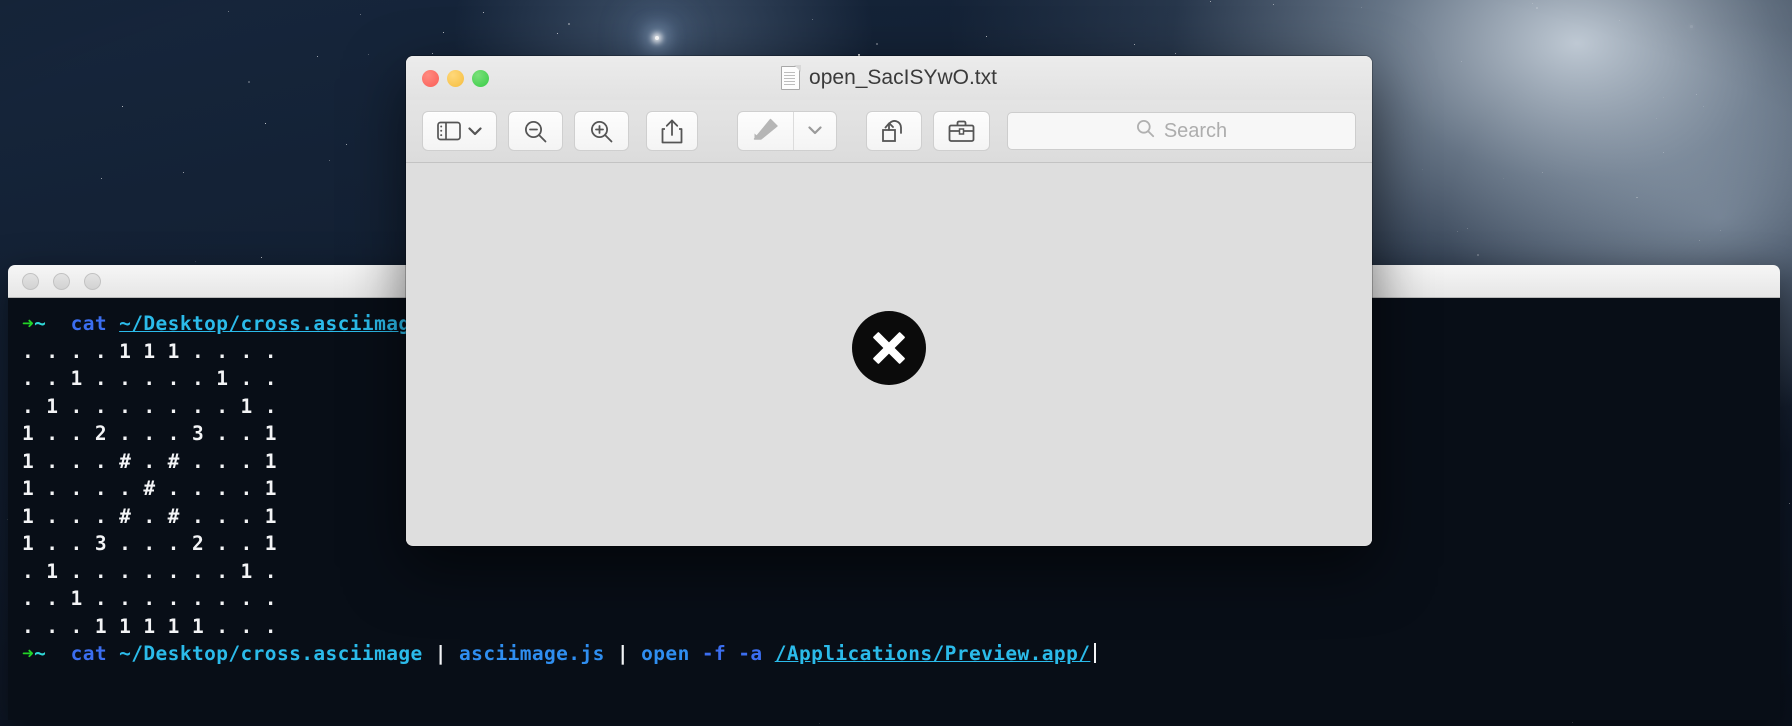 Image resolution: width=1792 pixels, height=726 pixels. I want to click on prompt-host: ~, so click(40, 323).